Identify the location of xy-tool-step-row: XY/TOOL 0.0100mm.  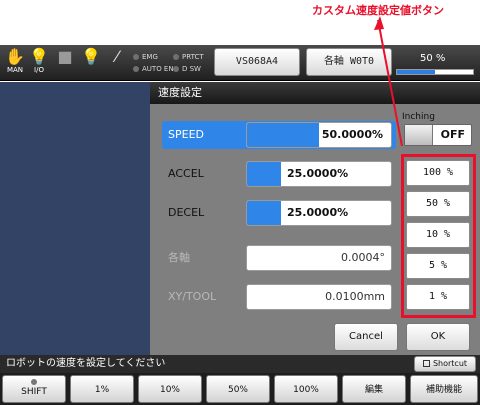
(279, 297).